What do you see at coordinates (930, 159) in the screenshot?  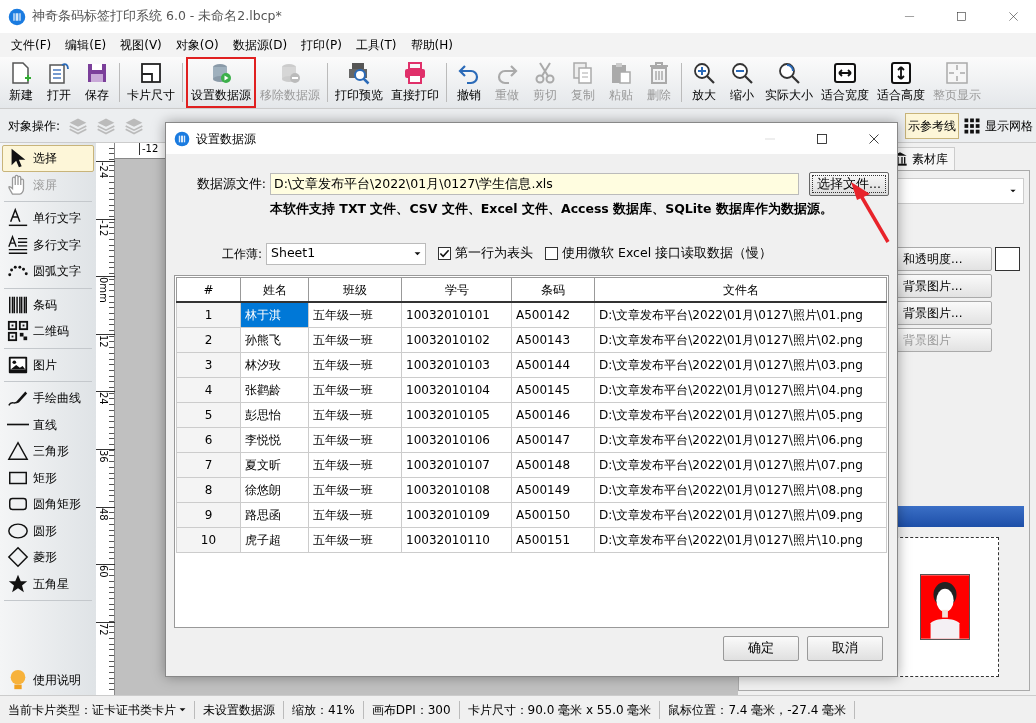 I see `tab-label: 素材库` at bounding box center [930, 159].